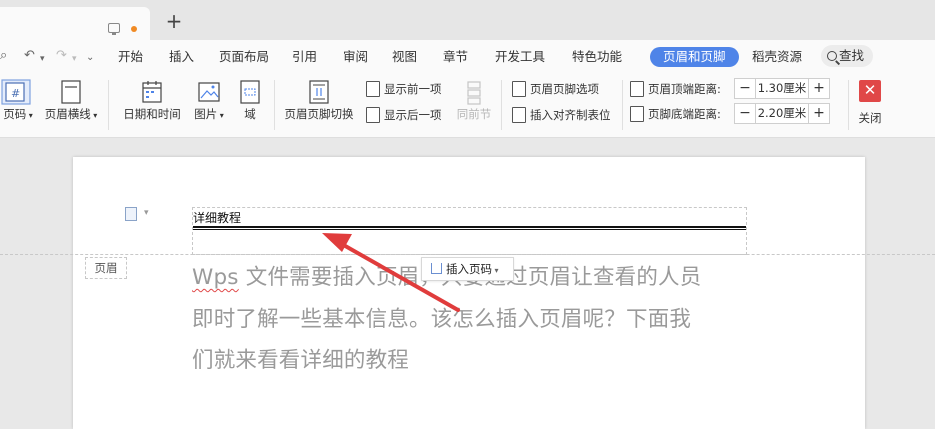  I want to click on header-line-icon, so click(71, 92).